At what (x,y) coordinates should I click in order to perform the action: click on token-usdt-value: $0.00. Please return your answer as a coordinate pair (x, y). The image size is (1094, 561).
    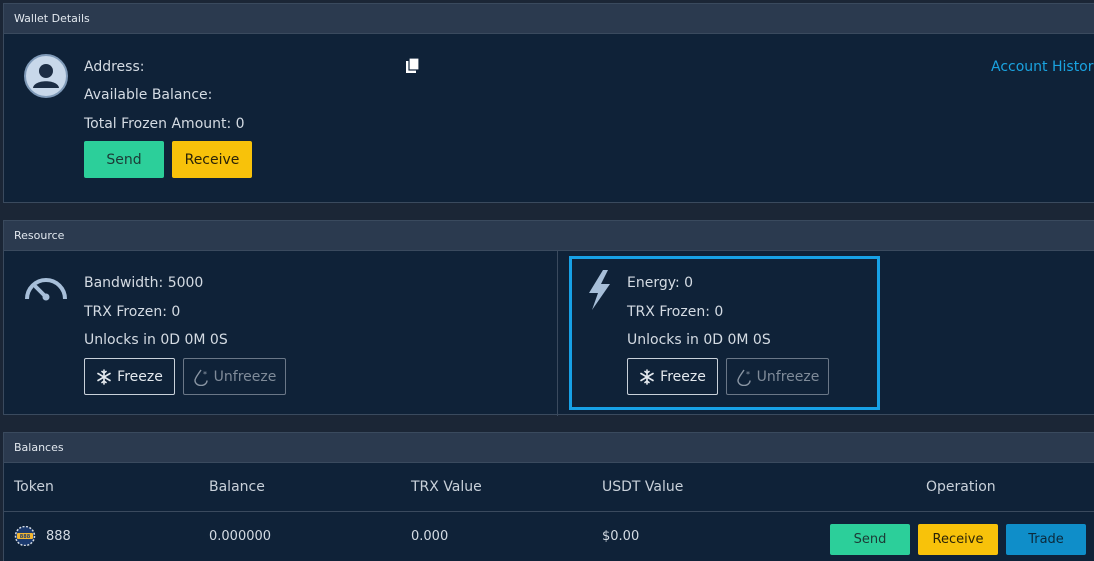
    Looking at the image, I should click on (621, 536).